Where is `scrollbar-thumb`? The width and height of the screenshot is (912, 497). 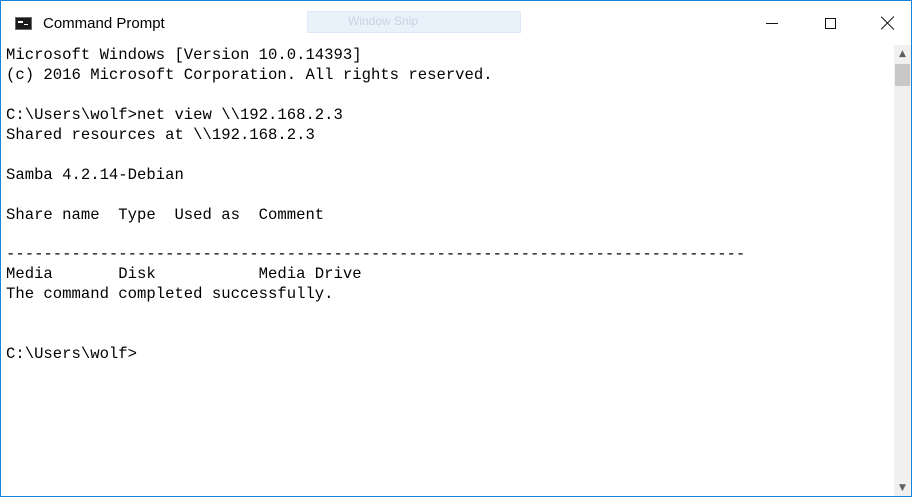
scrollbar-thumb is located at coordinates (902, 75).